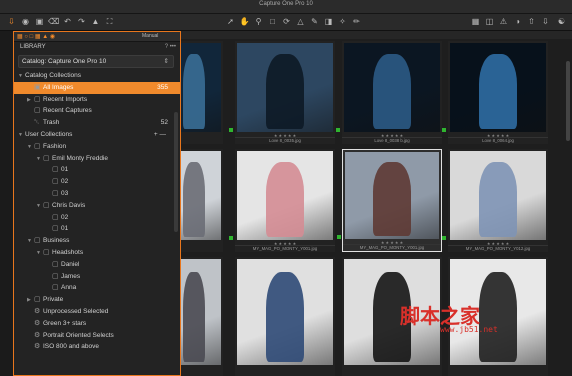 The height and width of the screenshot is (376, 572). What do you see at coordinates (97, 324) in the screenshot?
I see `collection-item: ⚙ Green 3+ stars` at bounding box center [97, 324].